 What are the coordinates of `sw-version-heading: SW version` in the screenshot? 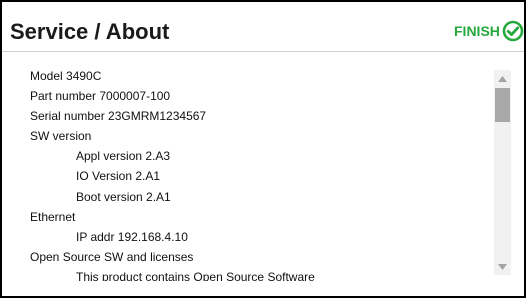 It's located at (61, 136).